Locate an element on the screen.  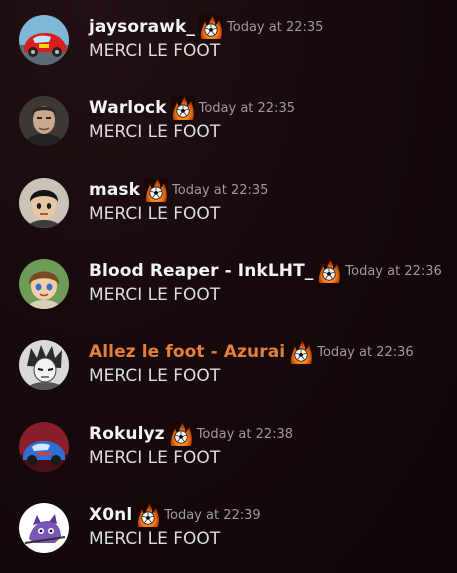
username: X0nl is located at coordinates (110, 515).